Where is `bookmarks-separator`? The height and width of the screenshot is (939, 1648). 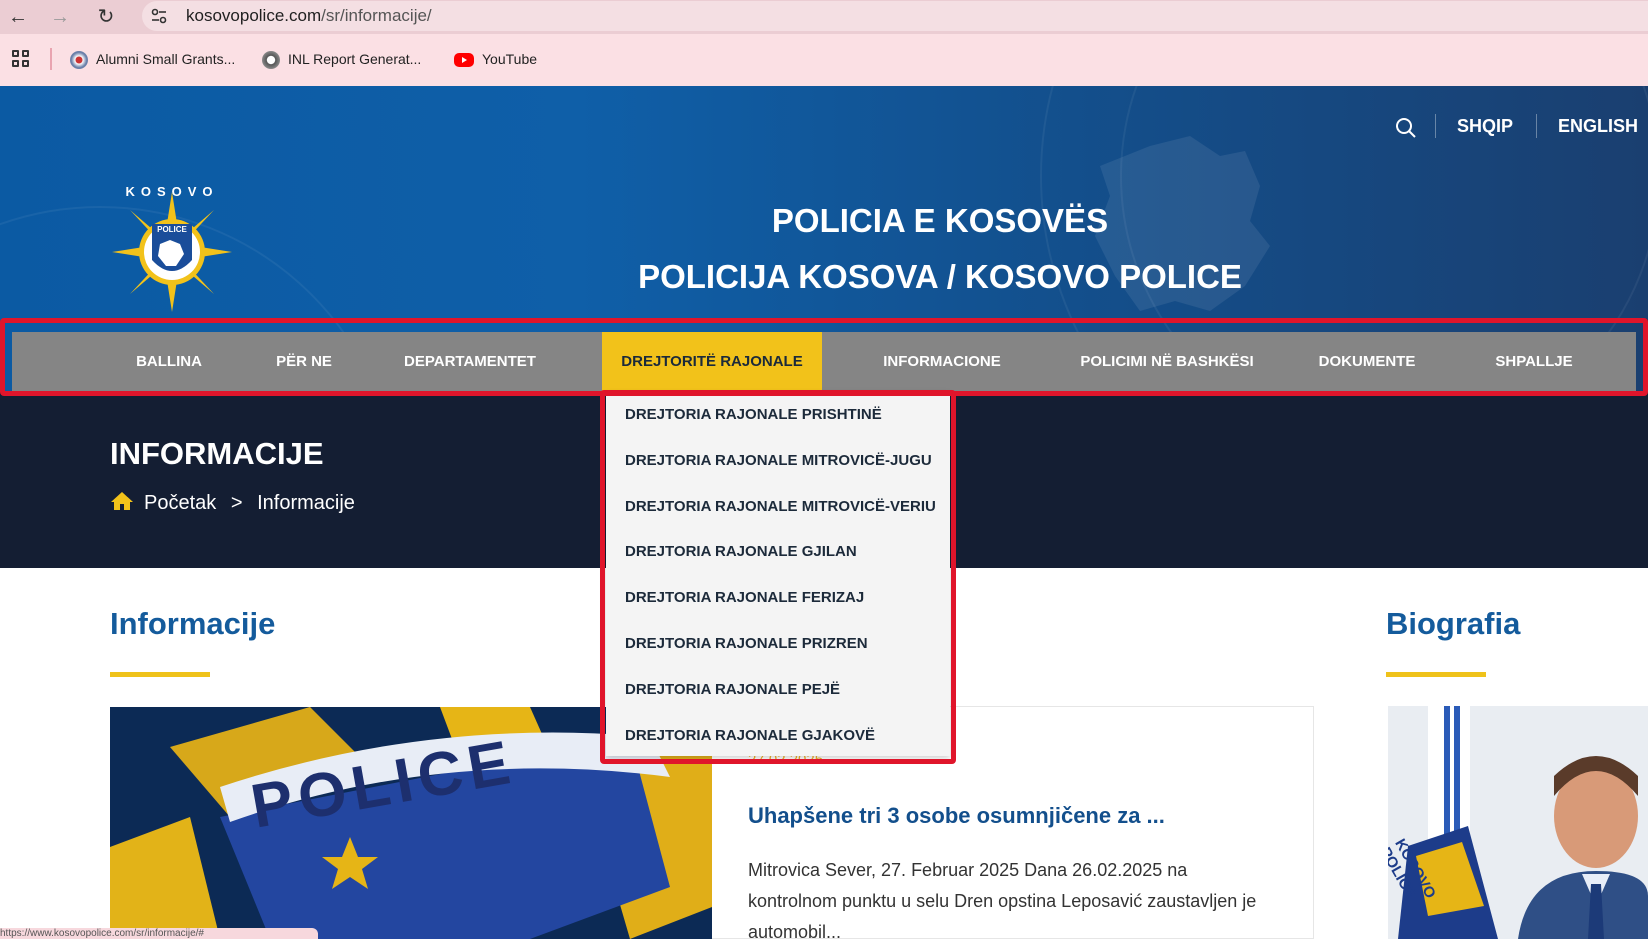 bookmarks-separator is located at coordinates (51, 59).